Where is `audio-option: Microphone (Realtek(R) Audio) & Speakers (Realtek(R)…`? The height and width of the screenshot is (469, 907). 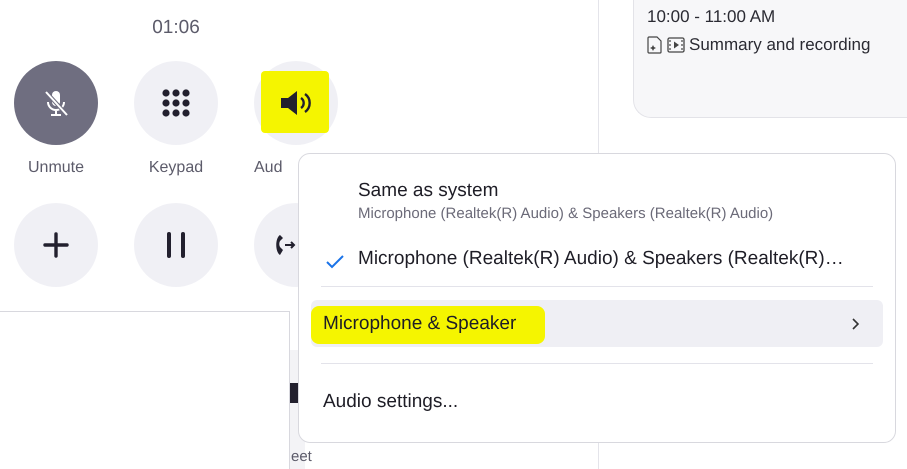
audio-option: Microphone (Realtek(R) Audio) & Speakers (Realtek(R)… is located at coordinates (597, 259).